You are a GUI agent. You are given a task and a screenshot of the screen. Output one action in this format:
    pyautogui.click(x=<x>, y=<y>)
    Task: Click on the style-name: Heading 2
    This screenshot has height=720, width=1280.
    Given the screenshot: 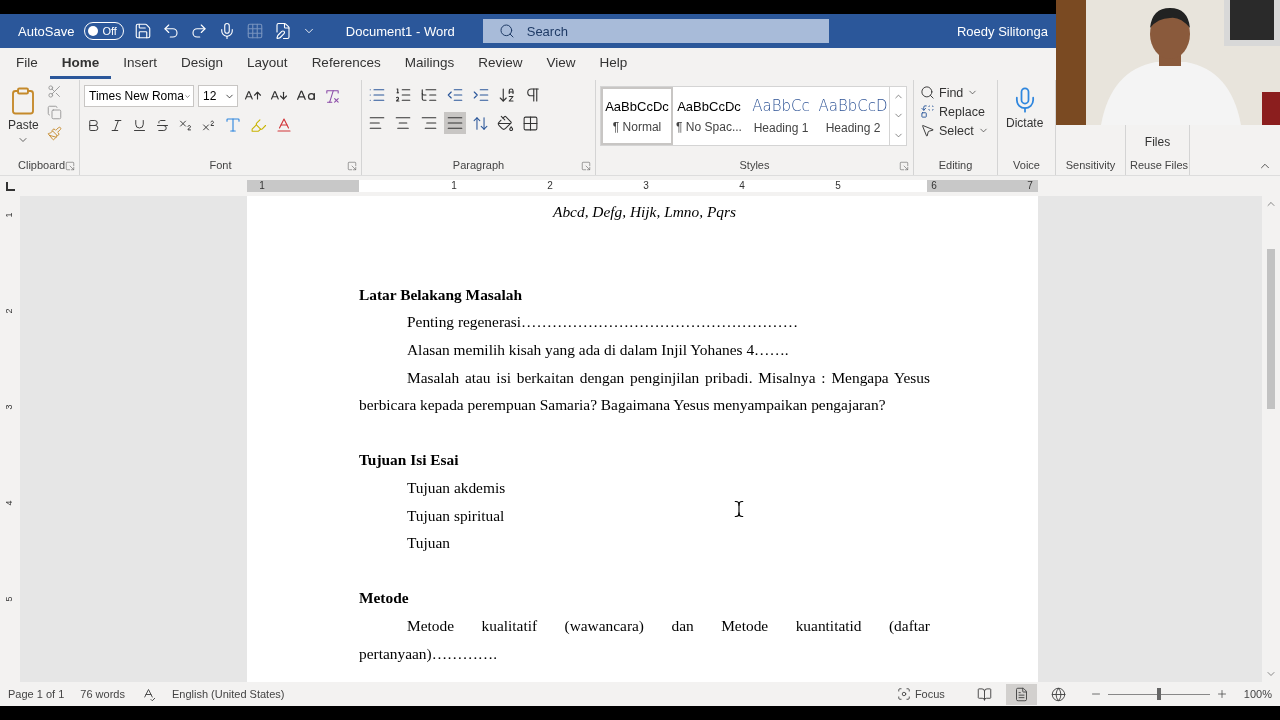 What is the action you would take?
    pyautogui.click(x=853, y=128)
    